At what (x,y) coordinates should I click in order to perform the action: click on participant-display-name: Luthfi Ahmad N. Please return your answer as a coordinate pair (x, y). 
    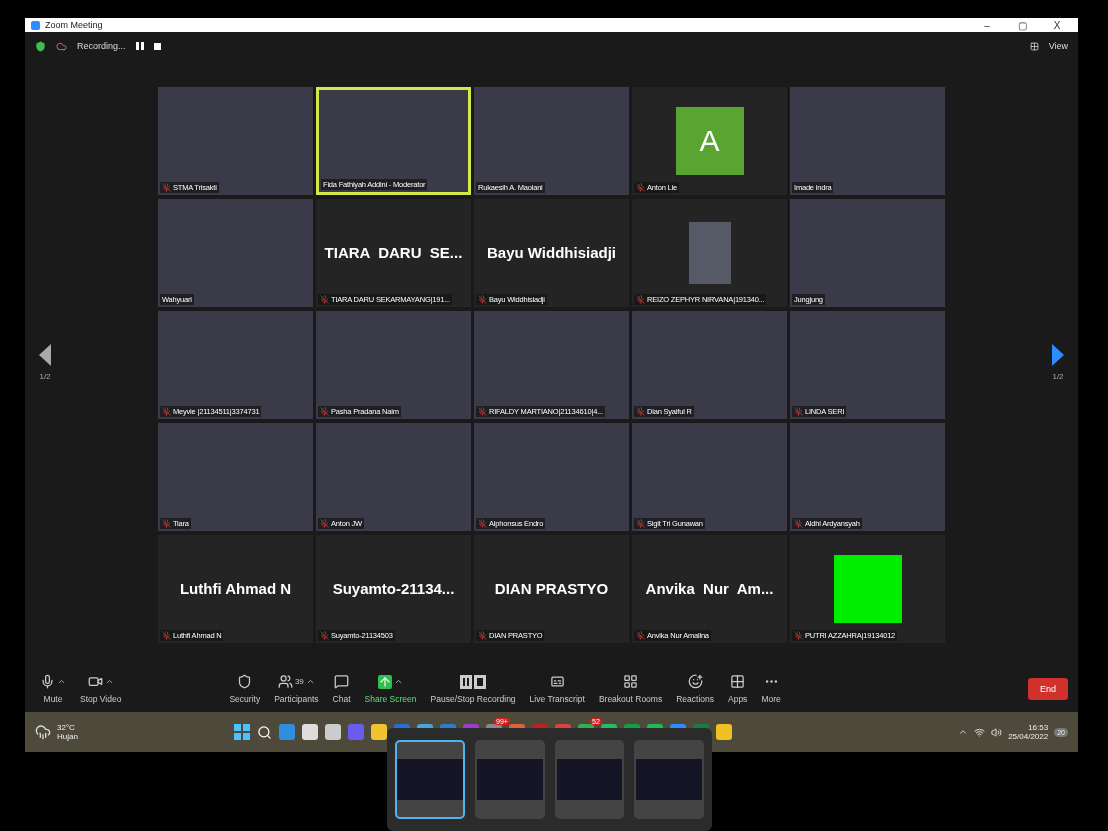
    Looking at the image, I should click on (235, 588).